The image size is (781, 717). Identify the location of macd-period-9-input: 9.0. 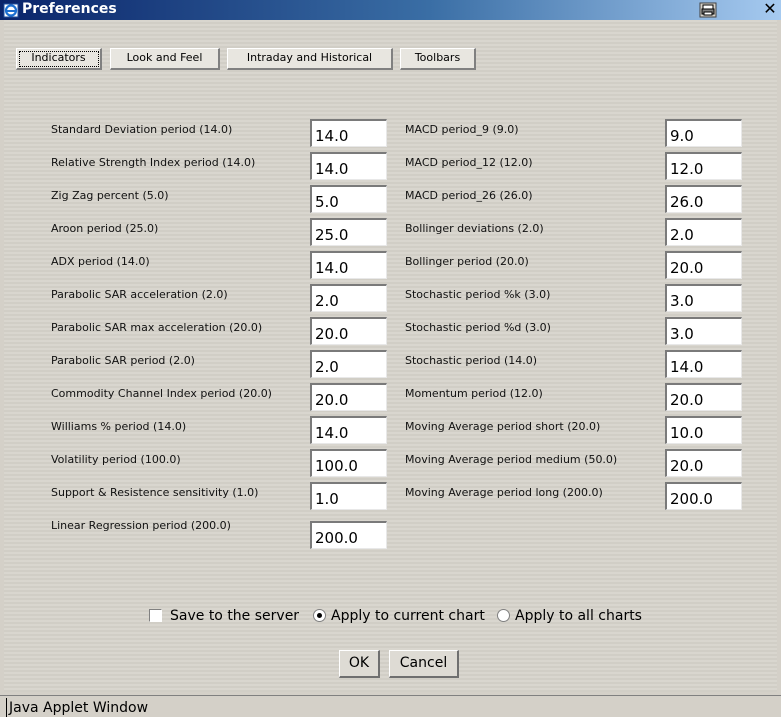
(703, 133).